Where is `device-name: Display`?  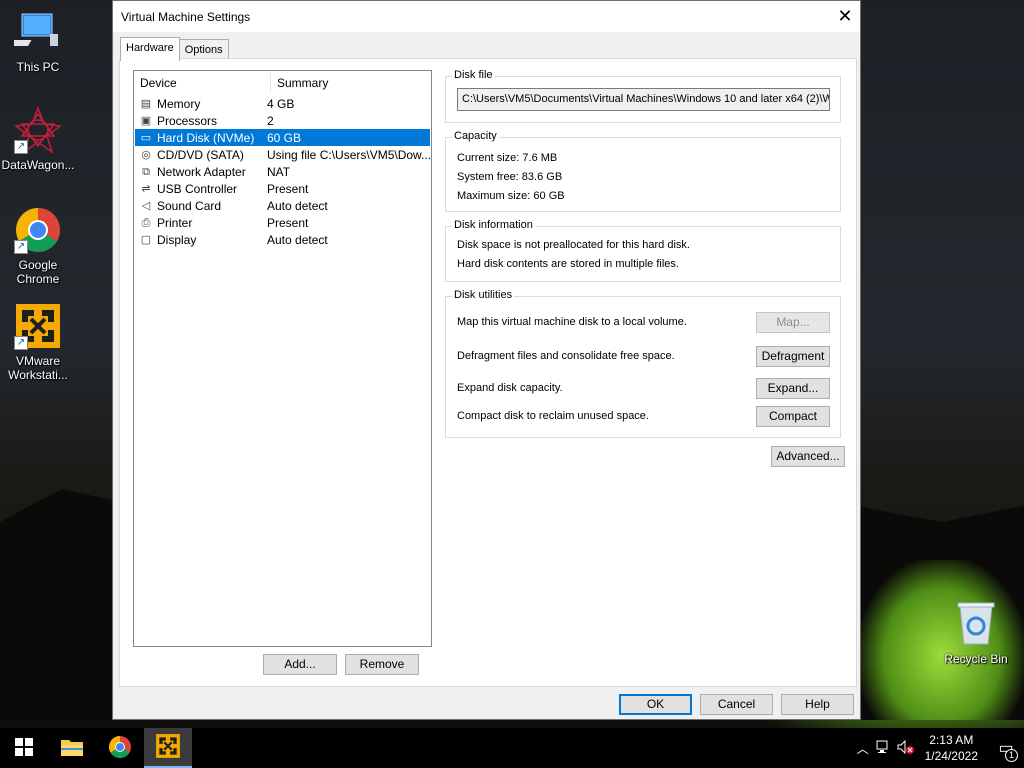
device-name: Display is located at coordinates (177, 239).